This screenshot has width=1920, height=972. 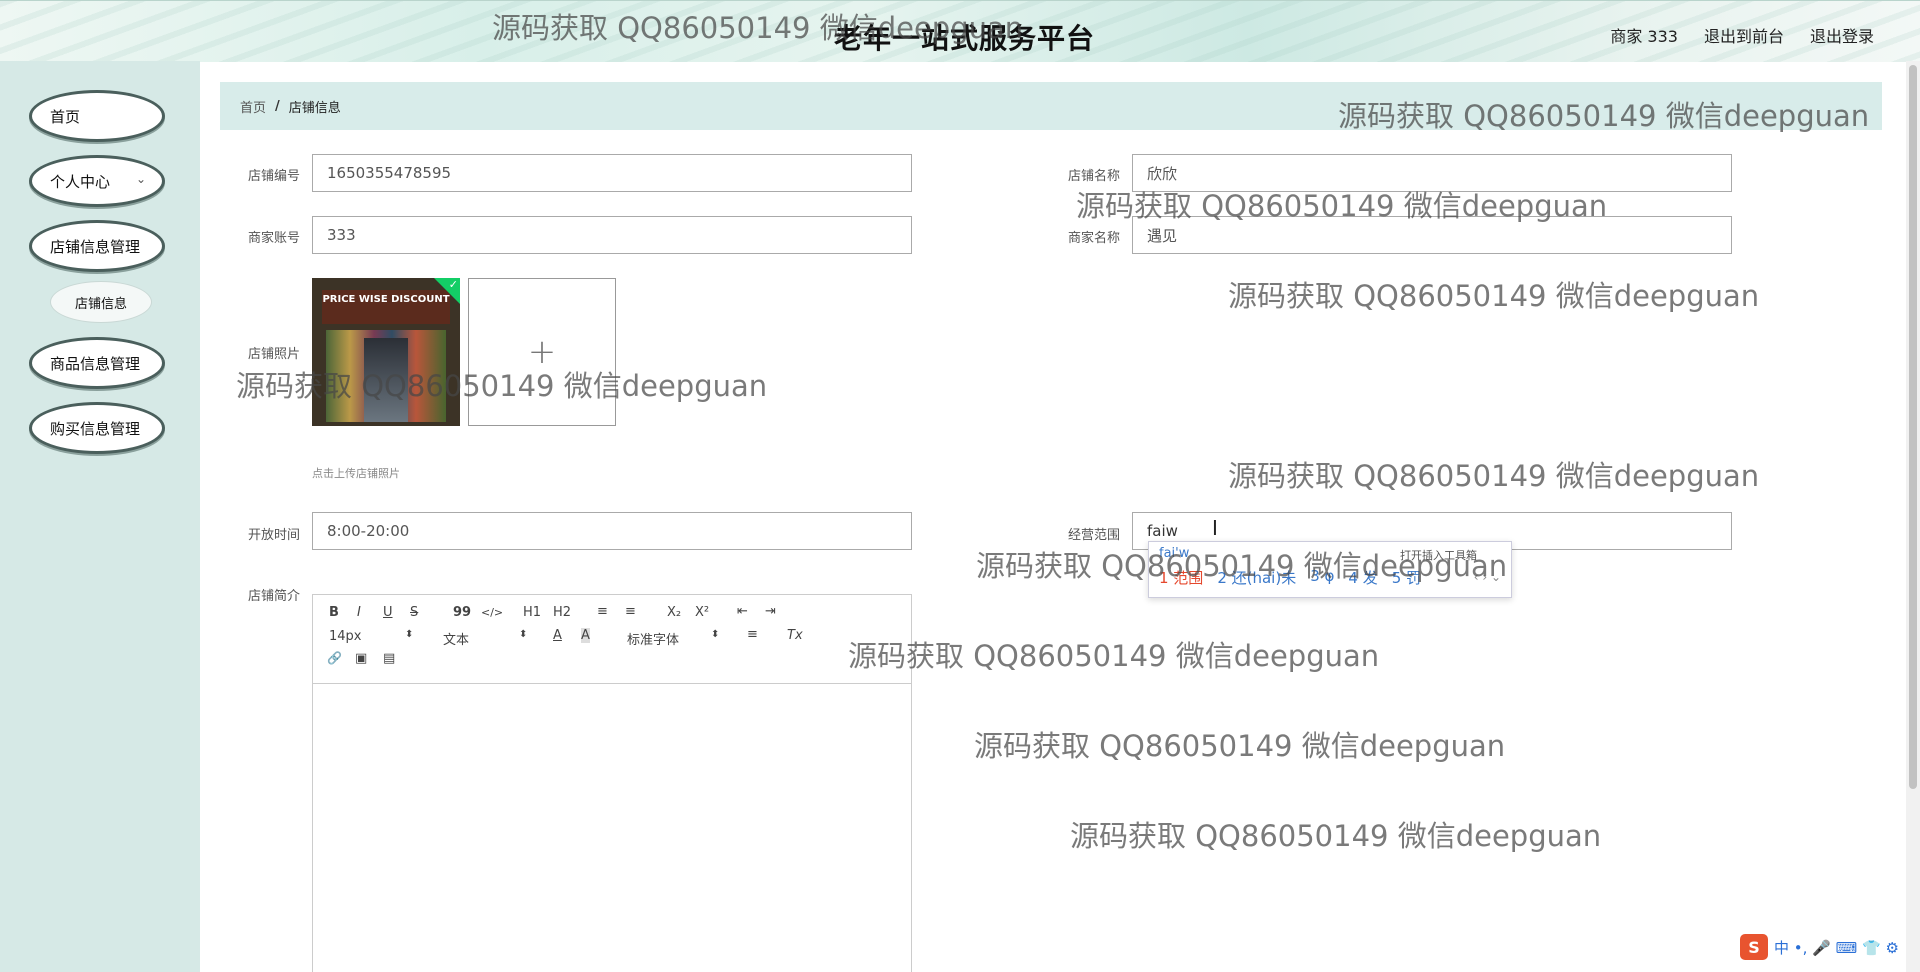 What do you see at coordinates (1174, 553) in the screenshot?
I see `ime-composition: fai'w` at bounding box center [1174, 553].